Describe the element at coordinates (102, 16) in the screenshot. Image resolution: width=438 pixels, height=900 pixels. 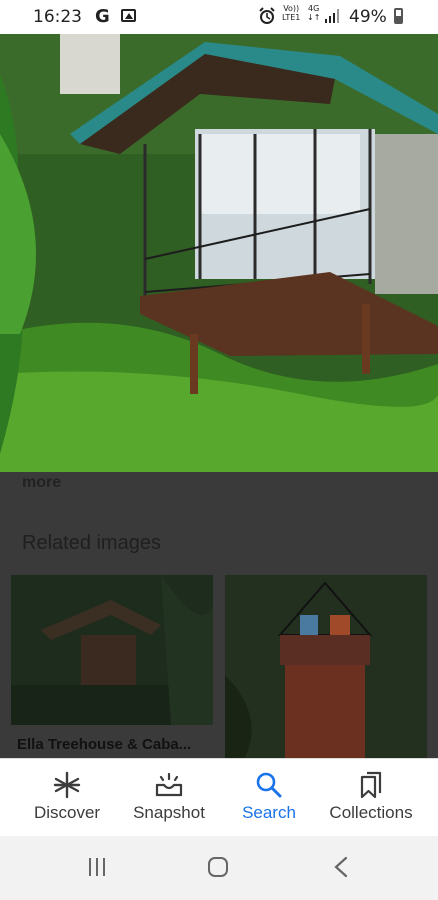
I see `google-g-icon: G` at that location.